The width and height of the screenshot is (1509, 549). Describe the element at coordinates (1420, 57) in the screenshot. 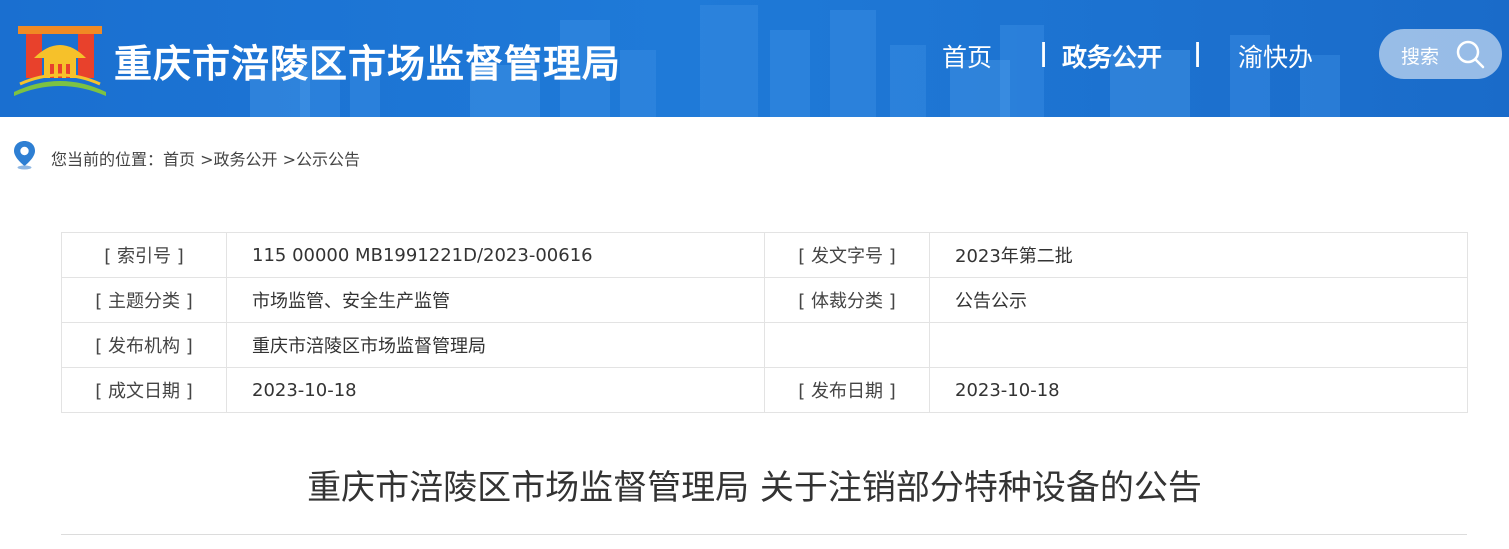

I see `search-label: 搜索` at that location.